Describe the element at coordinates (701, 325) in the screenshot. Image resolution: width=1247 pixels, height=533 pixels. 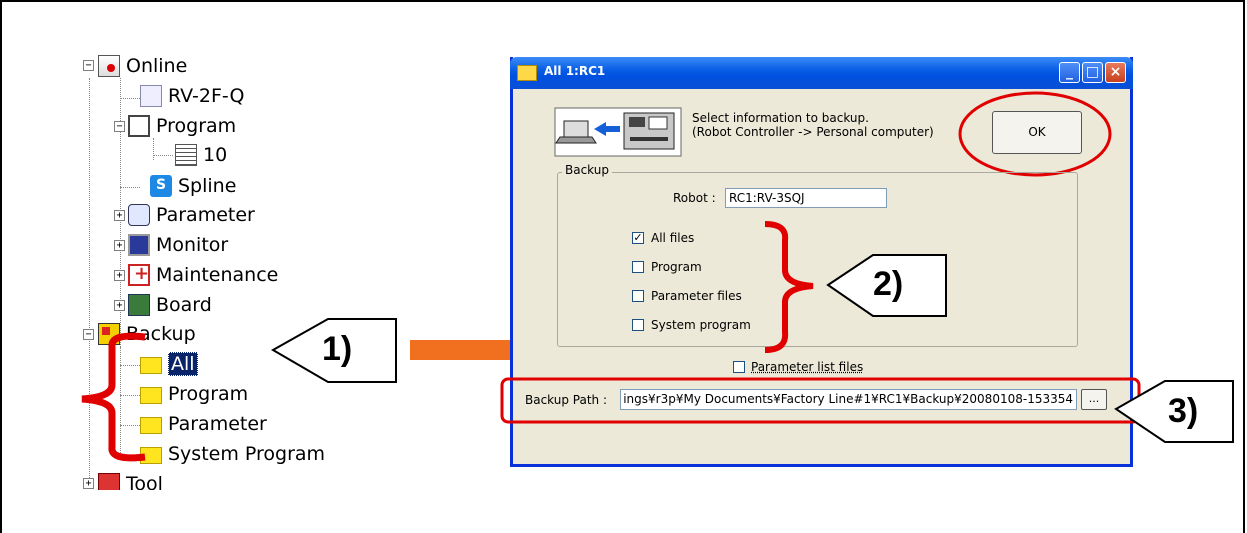
I see `system-program-label: System program` at that location.